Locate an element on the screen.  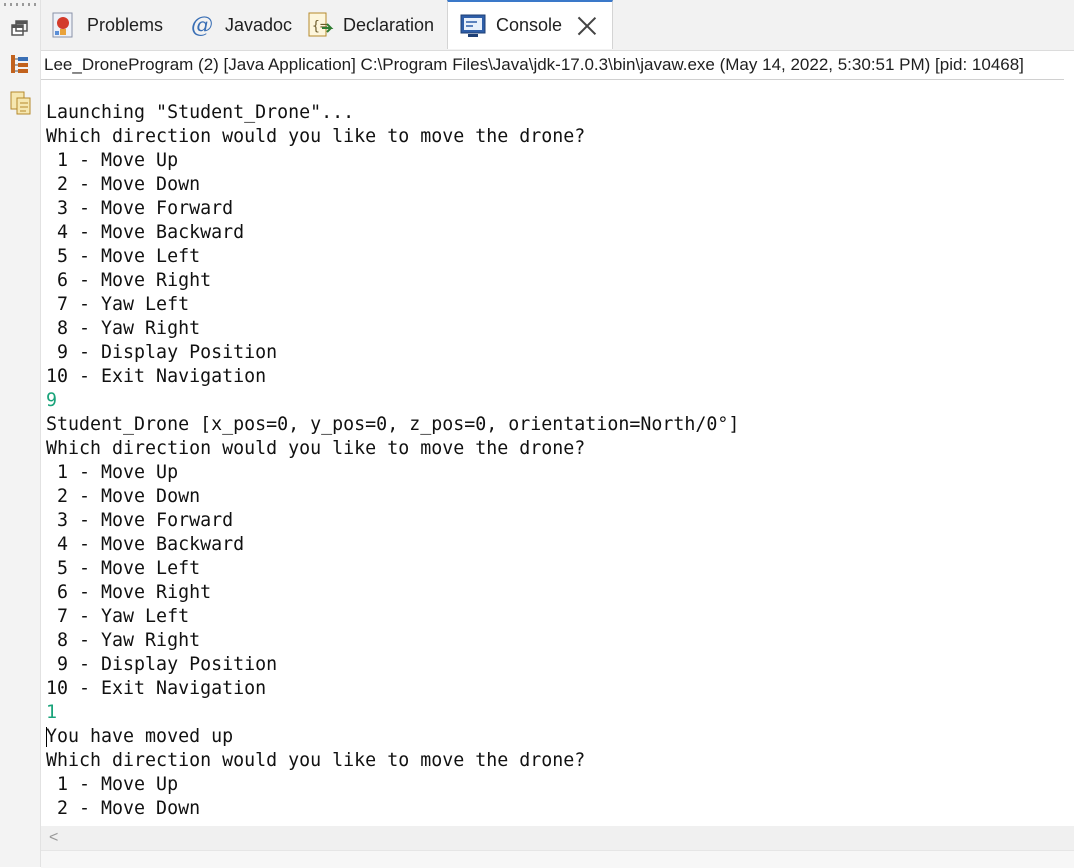
tab-declaration: {= Declaration is located at coordinates (369, 25).